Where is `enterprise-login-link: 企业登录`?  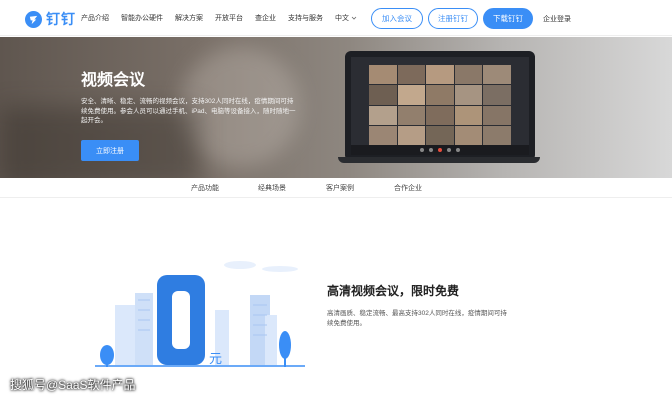 enterprise-login-link: 企业登录 is located at coordinates (557, 19).